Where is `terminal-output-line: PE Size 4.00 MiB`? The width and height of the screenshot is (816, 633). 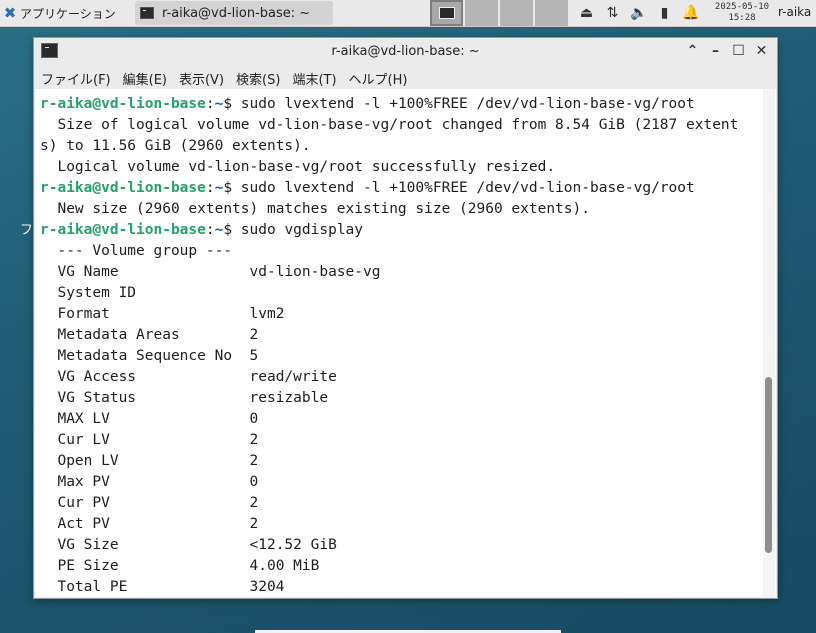
terminal-output-line: PE Size 4.00 MiB is located at coordinates (180, 566).